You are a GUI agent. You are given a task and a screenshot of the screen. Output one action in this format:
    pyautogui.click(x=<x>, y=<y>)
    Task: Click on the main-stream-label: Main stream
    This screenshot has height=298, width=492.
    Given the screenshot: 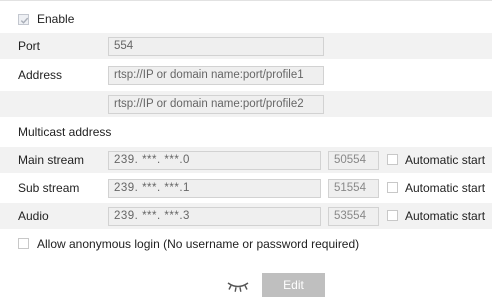 What is the action you would take?
    pyautogui.click(x=51, y=160)
    